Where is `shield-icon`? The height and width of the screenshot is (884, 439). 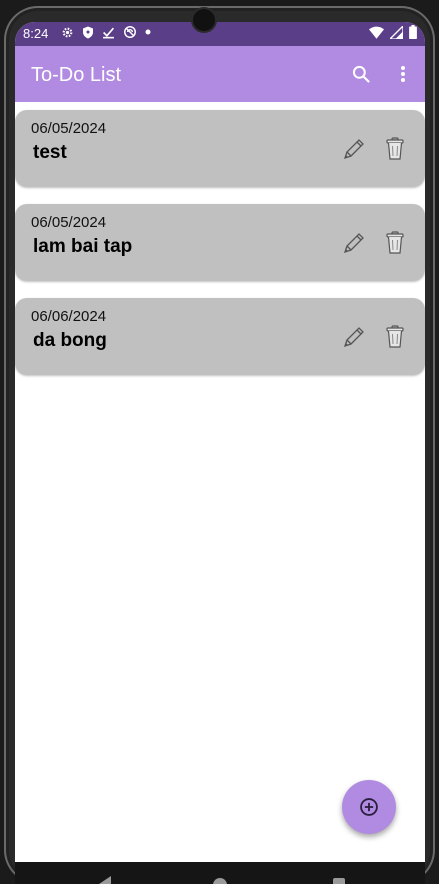
shield-icon is located at coordinates (88, 32).